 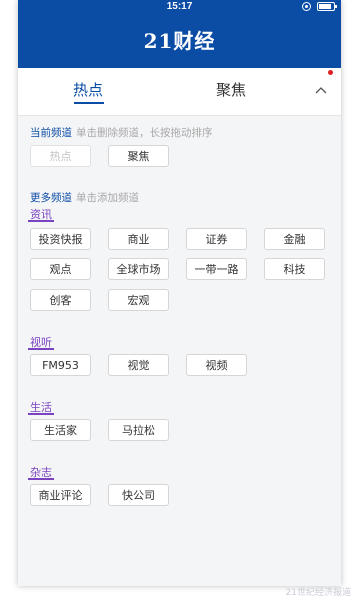 What do you see at coordinates (144, 133) in the screenshot?
I see `current-channels-hint: 单击删除频道，长按拖动排序` at bounding box center [144, 133].